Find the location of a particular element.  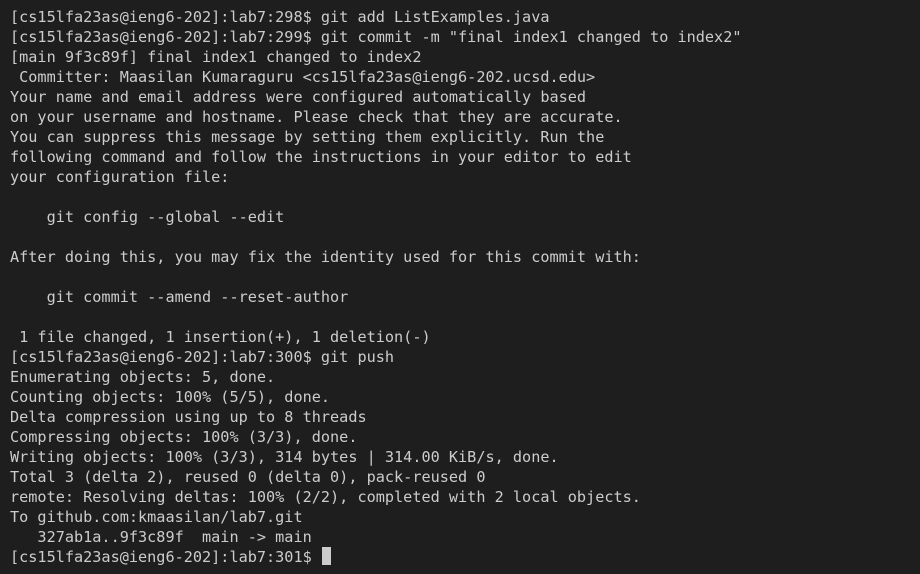

terminal-line: To github.com:kmaasilan/lab7.git is located at coordinates (156, 517).